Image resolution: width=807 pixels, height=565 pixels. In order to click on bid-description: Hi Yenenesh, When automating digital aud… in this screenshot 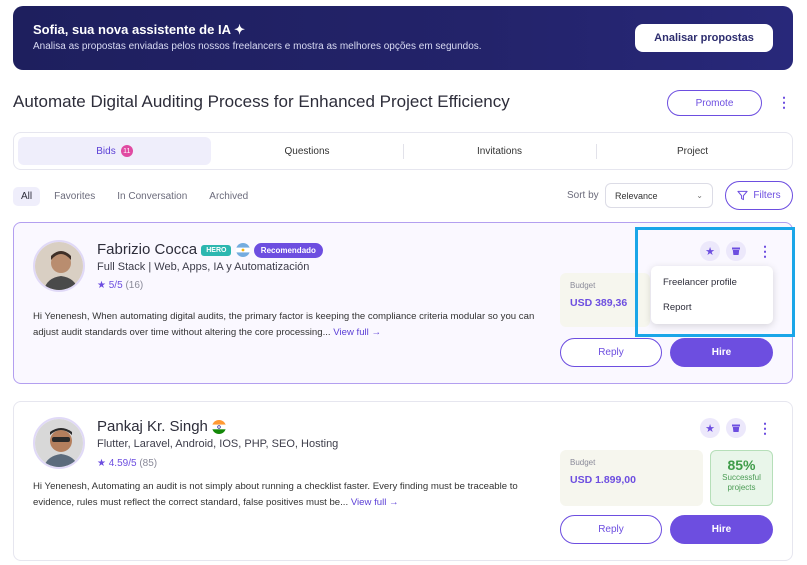, I will do `click(293, 325)`.